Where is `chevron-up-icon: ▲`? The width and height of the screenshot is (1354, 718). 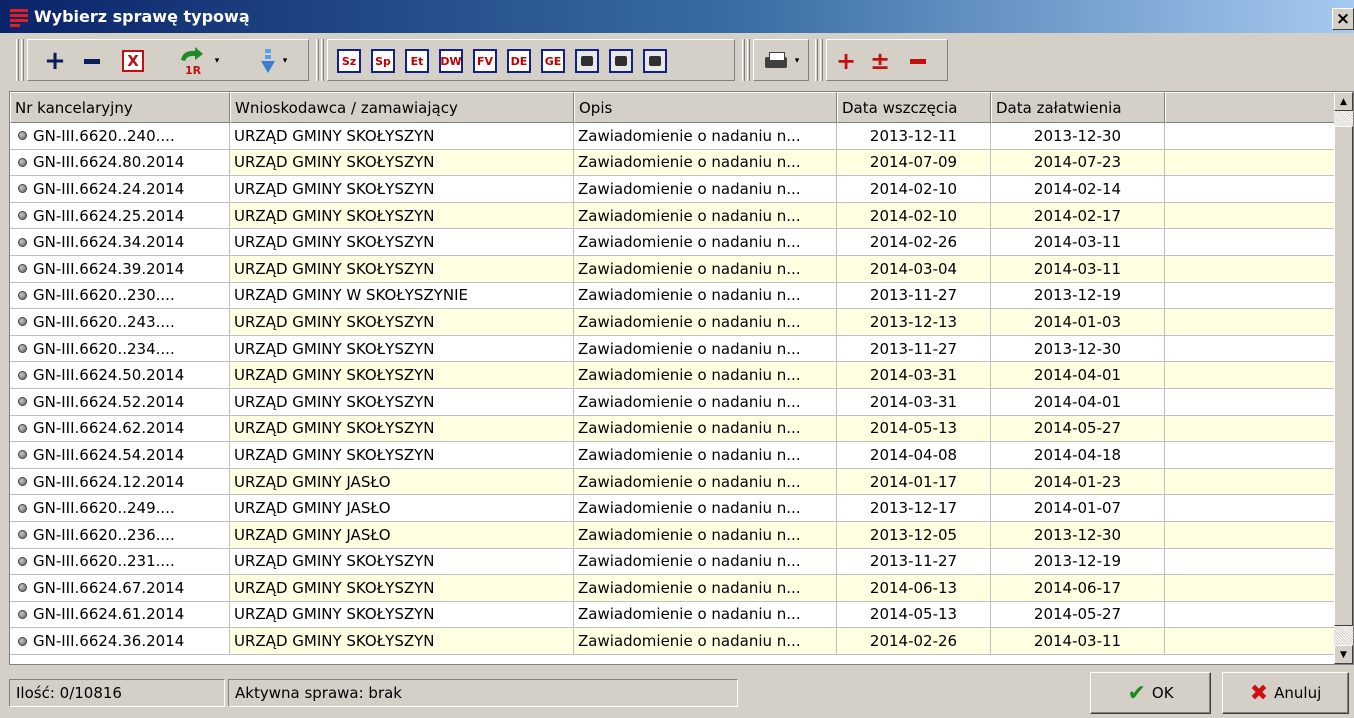 chevron-up-icon: ▲ is located at coordinates (1343, 101).